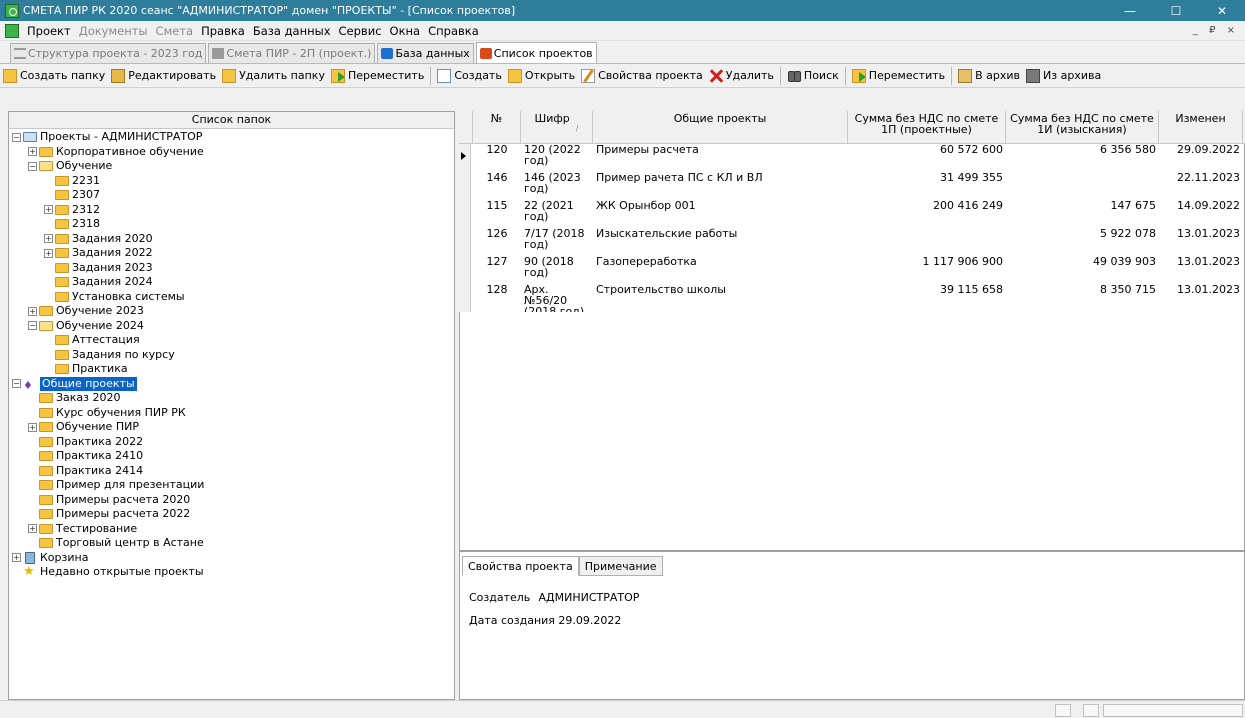 The height and width of the screenshot is (718, 1245). I want to click on delete-project-button: Удалить, so click(741, 76).